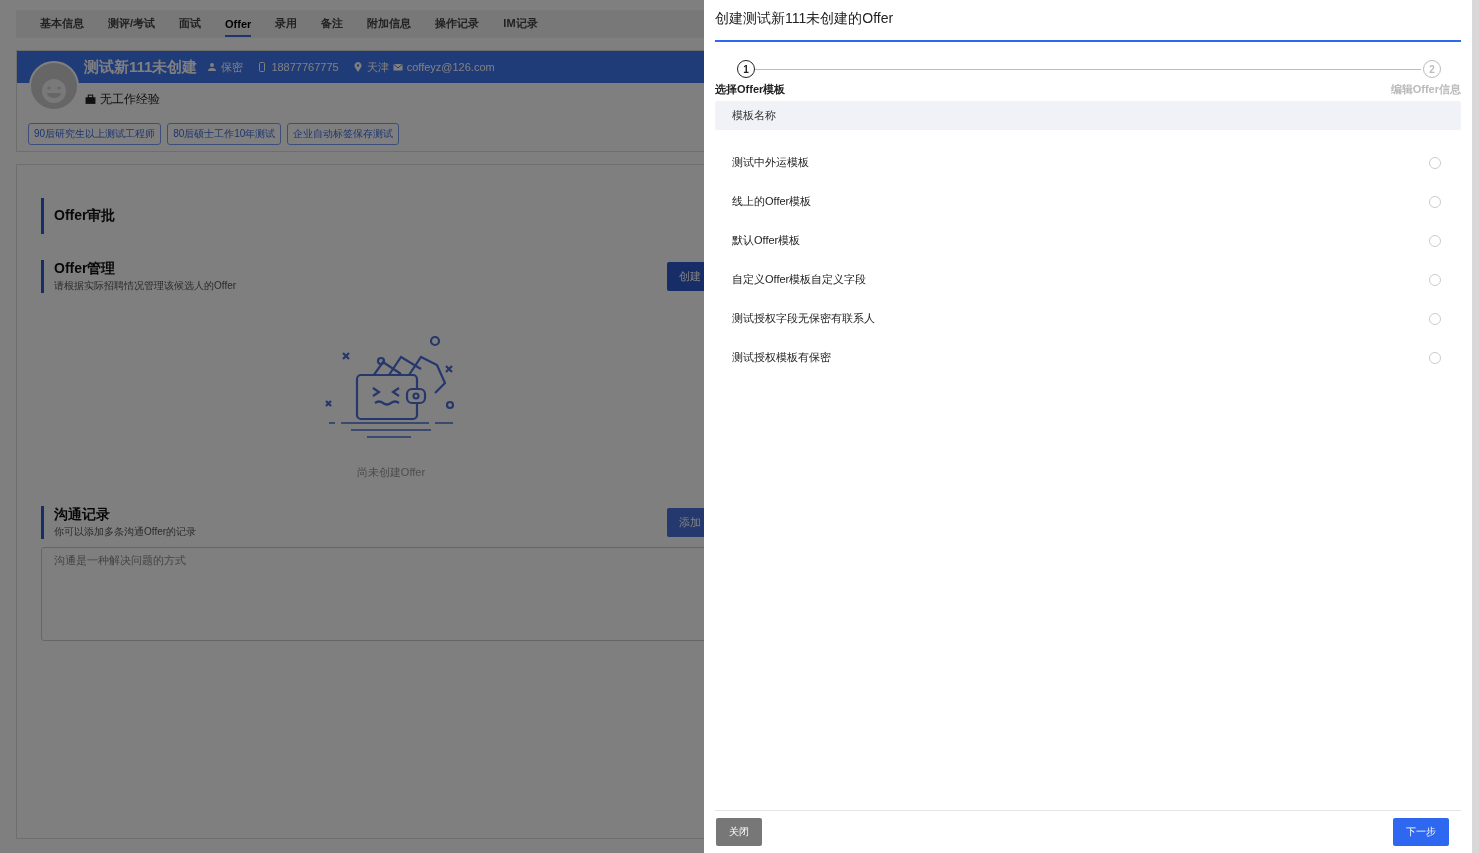 The width and height of the screenshot is (1479, 853). I want to click on city-text: 天津, so click(377, 67).